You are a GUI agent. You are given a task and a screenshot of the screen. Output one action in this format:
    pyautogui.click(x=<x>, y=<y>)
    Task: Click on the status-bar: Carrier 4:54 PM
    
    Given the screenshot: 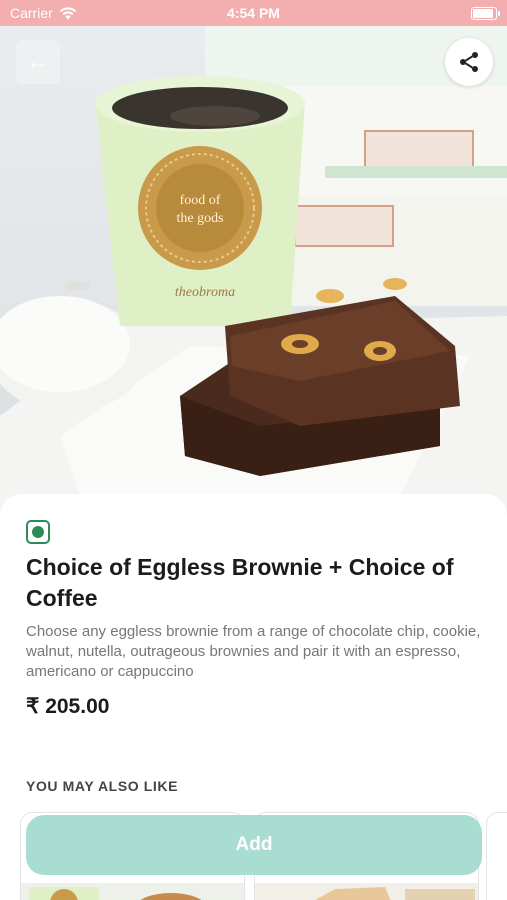 What is the action you would take?
    pyautogui.click(x=253, y=13)
    